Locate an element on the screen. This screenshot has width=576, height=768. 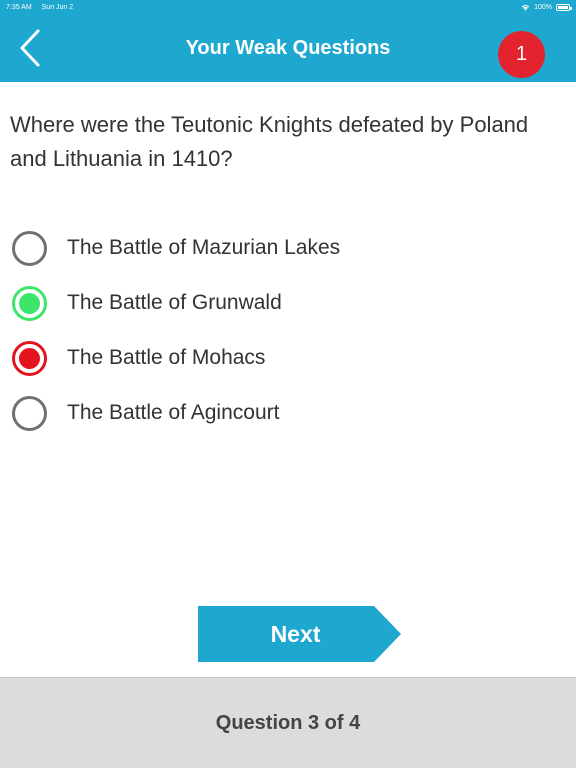
next-button: Next is located at coordinates (299, 634).